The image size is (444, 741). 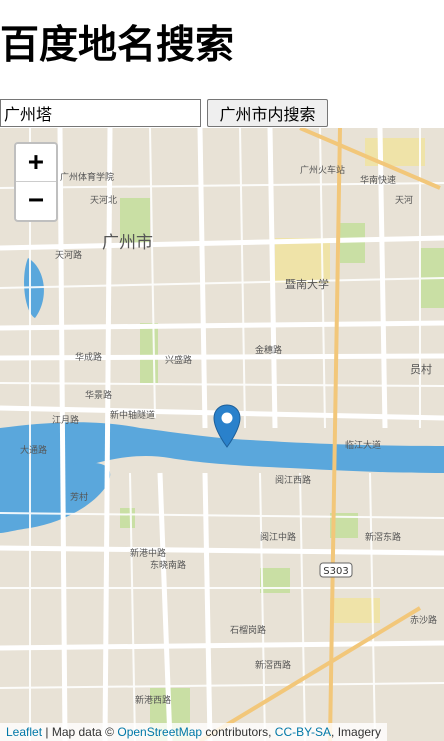 What do you see at coordinates (335, 571) in the screenshot?
I see `road-shield: S303` at bounding box center [335, 571].